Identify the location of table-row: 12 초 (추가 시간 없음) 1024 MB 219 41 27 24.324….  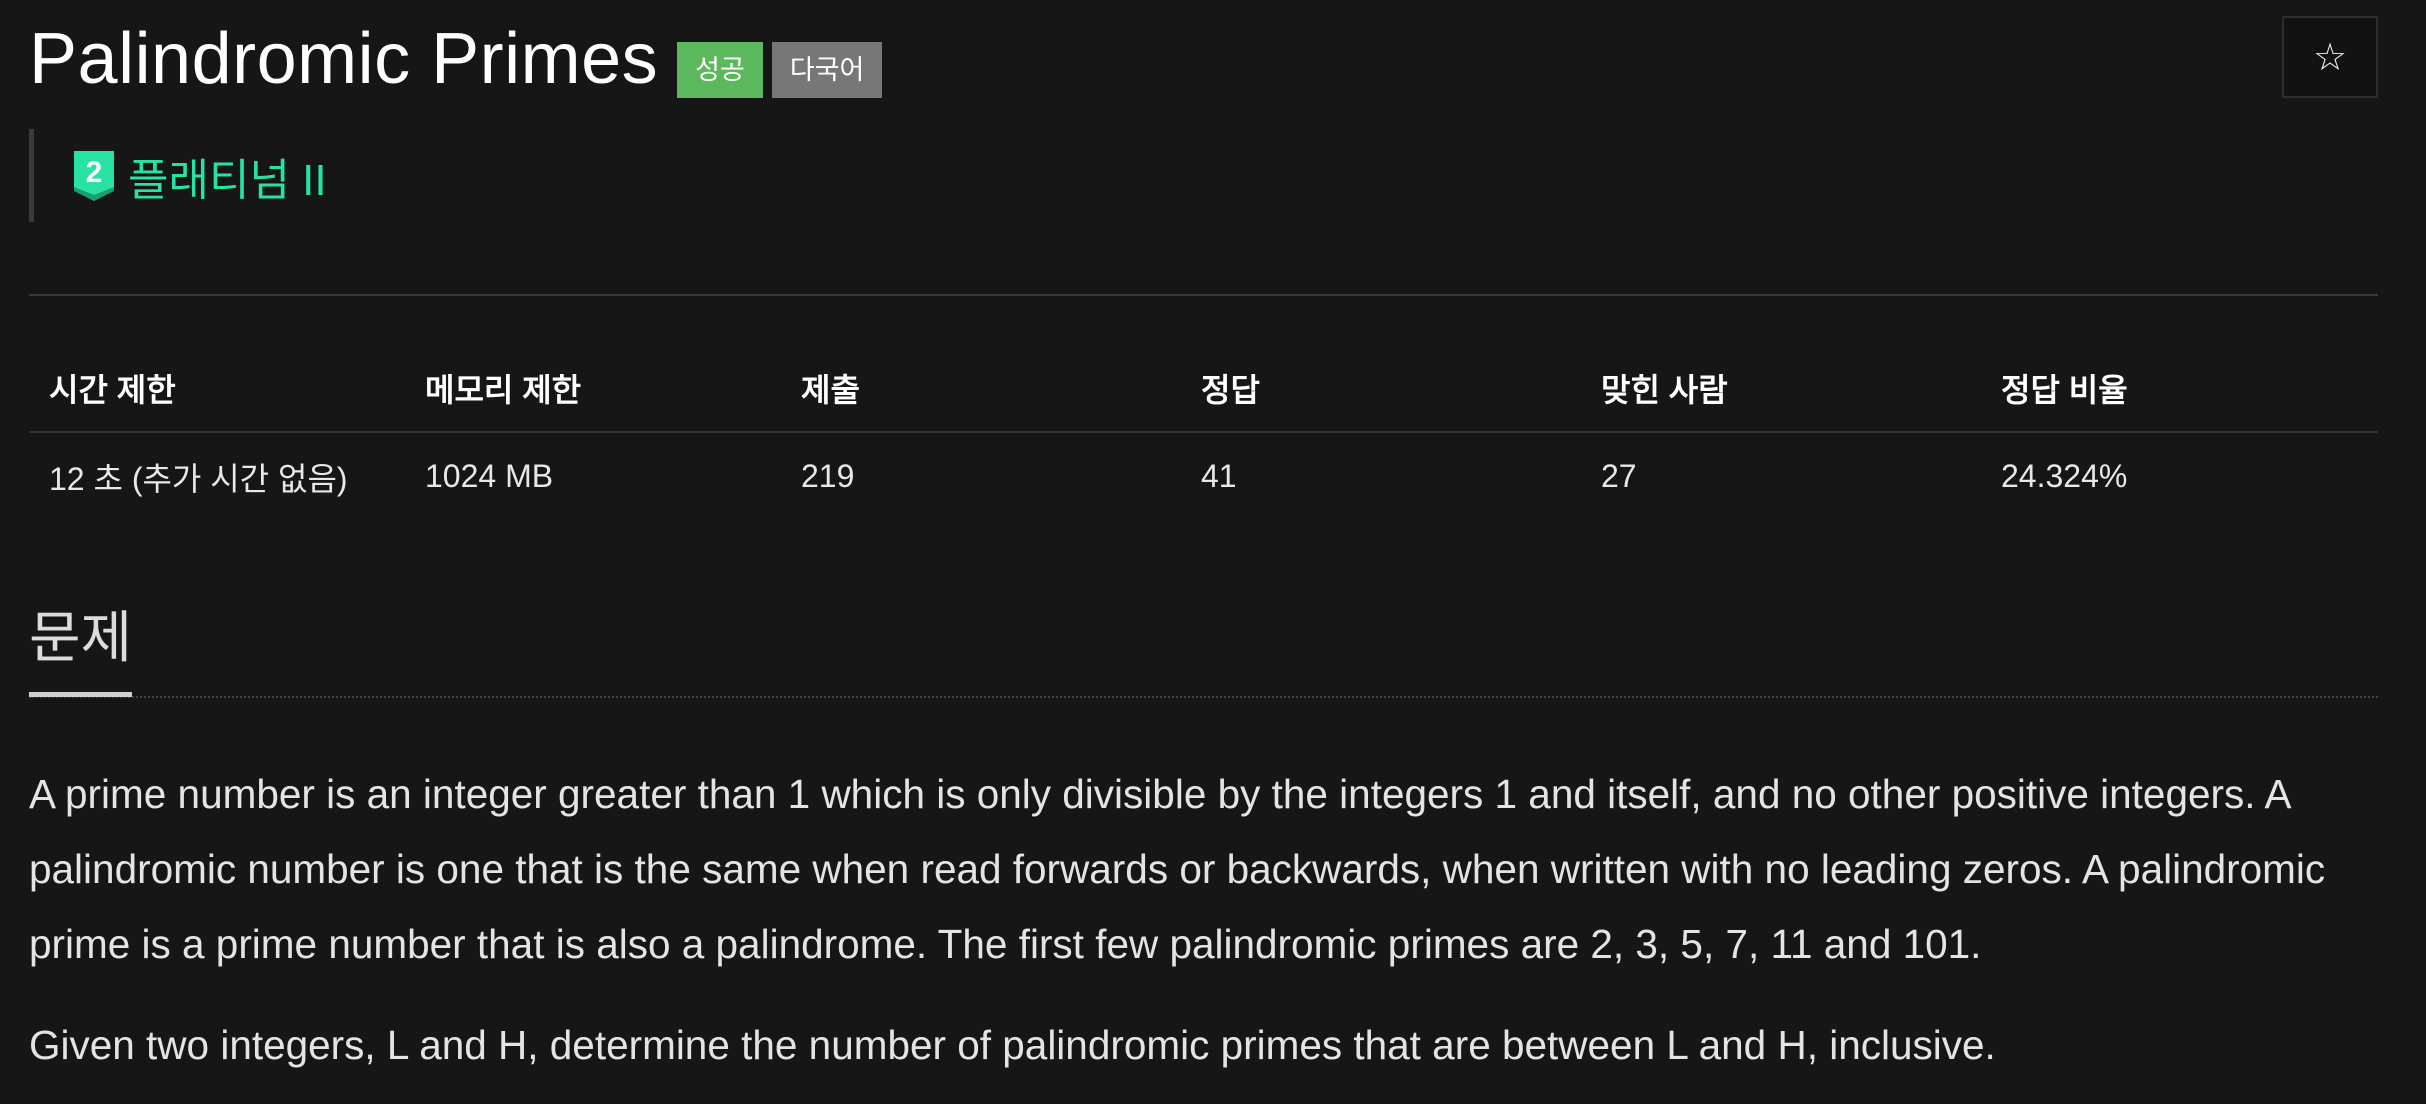
(1203, 476).